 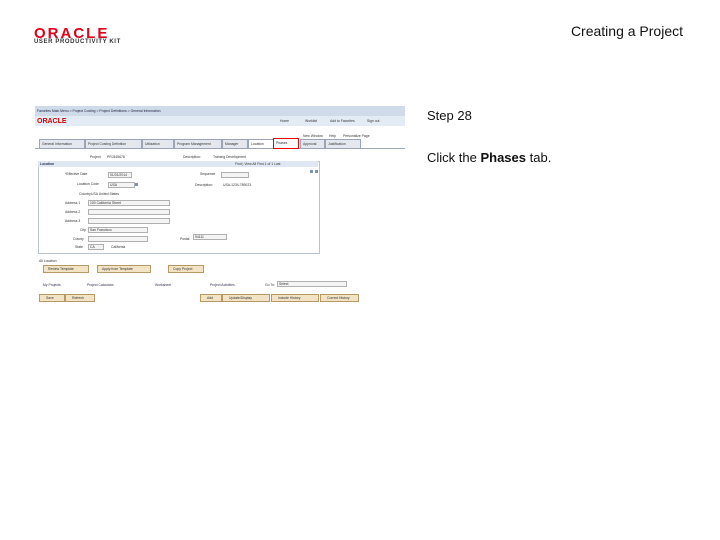 I want to click on tab-label: Phases, so click(x=282, y=143).